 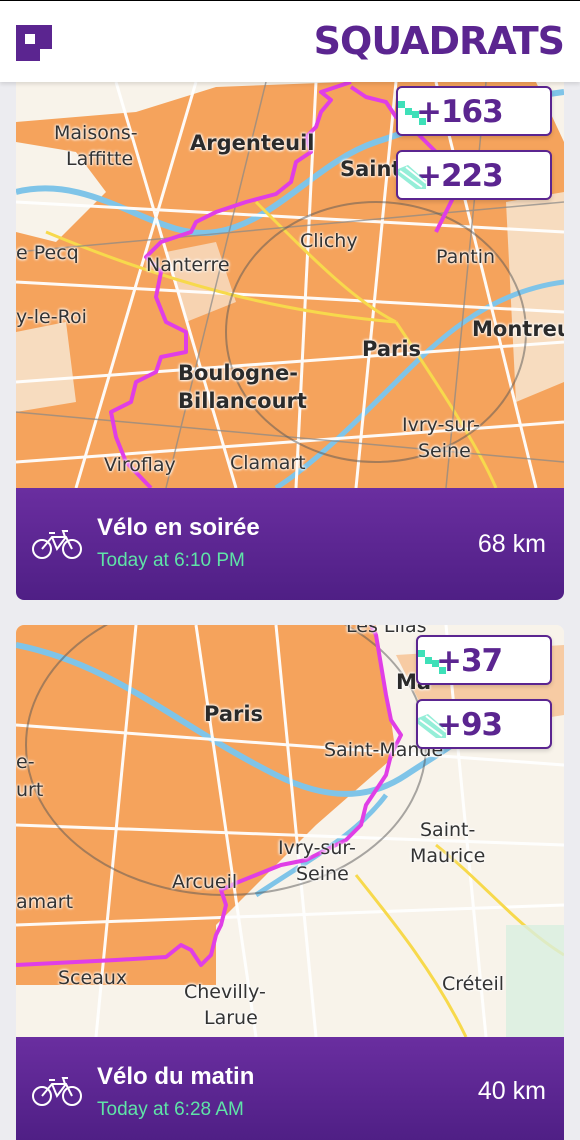 What do you see at coordinates (371, 169) in the screenshot?
I see `map-label: Saint` at bounding box center [371, 169].